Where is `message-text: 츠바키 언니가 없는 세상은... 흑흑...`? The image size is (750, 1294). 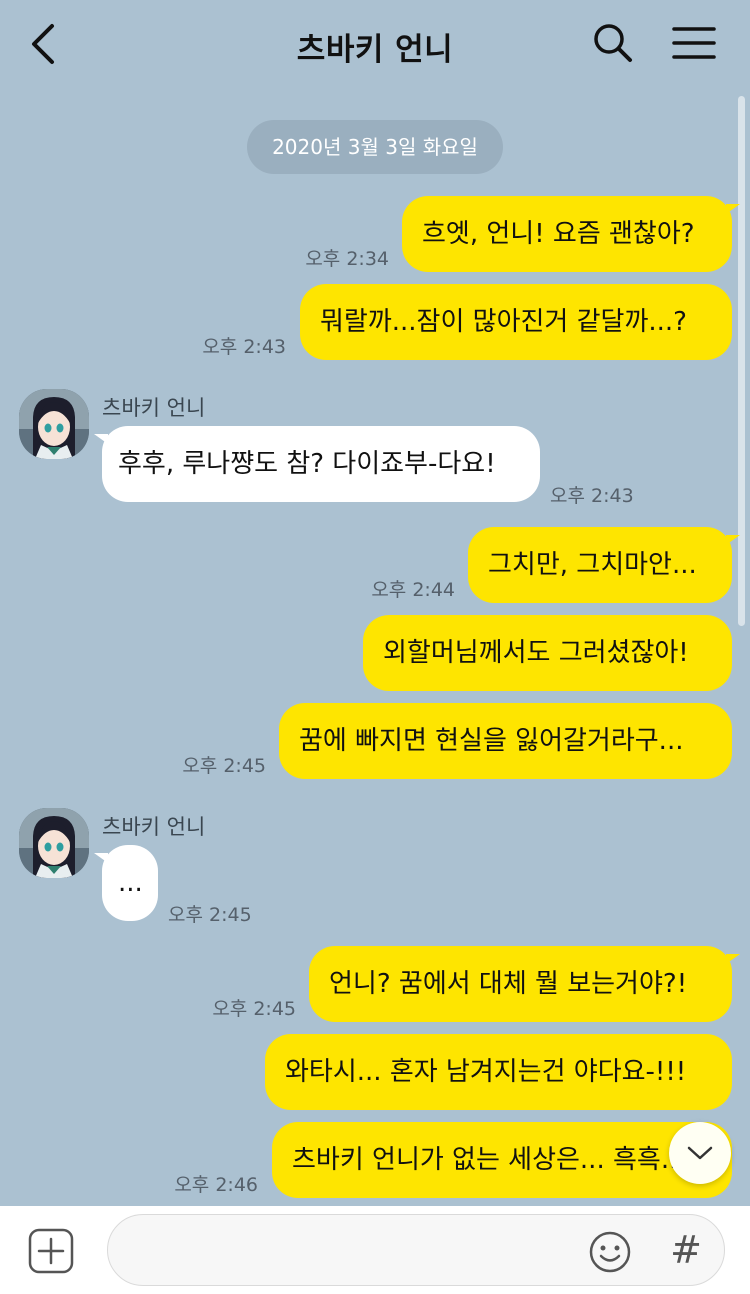
message-text: 츠바키 언니가 없는 세상은... 흑흑... is located at coordinates (489, 1160).